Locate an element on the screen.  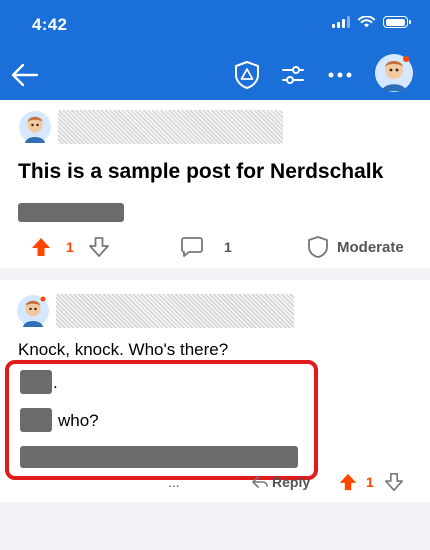
moderate-button: Moderate is located at coordinates (355, 247).